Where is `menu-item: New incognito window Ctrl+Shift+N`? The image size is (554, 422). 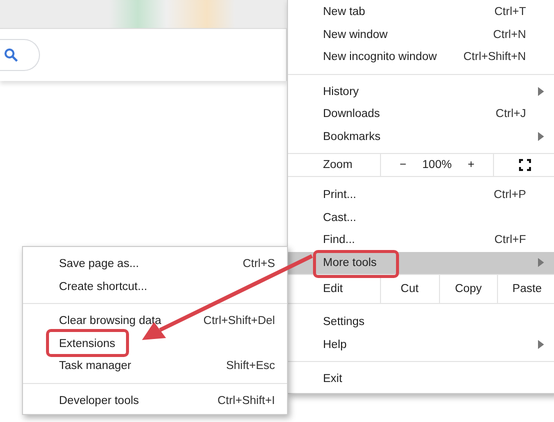 menu-item: New incognito window Ctrl+Shift+N is located at coordinates (421, 57).